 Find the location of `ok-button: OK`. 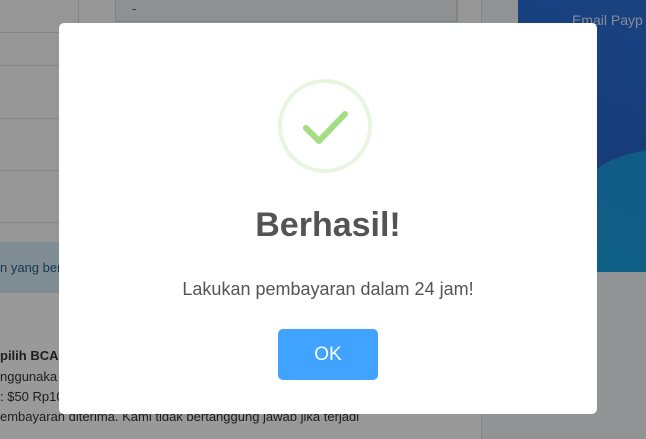

ok-button: OK is located at coordinates (328, 354).